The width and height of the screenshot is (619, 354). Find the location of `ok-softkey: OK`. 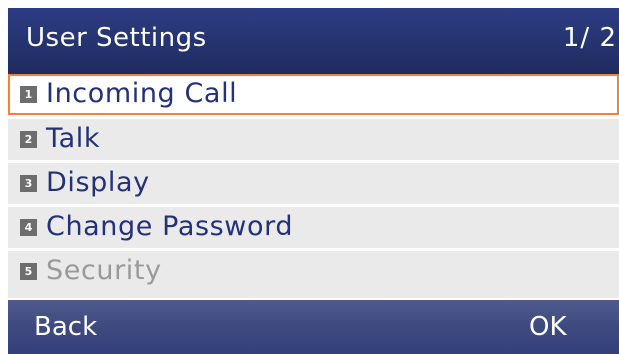

ok-softkey: OK is located at coordinates (548, 327).